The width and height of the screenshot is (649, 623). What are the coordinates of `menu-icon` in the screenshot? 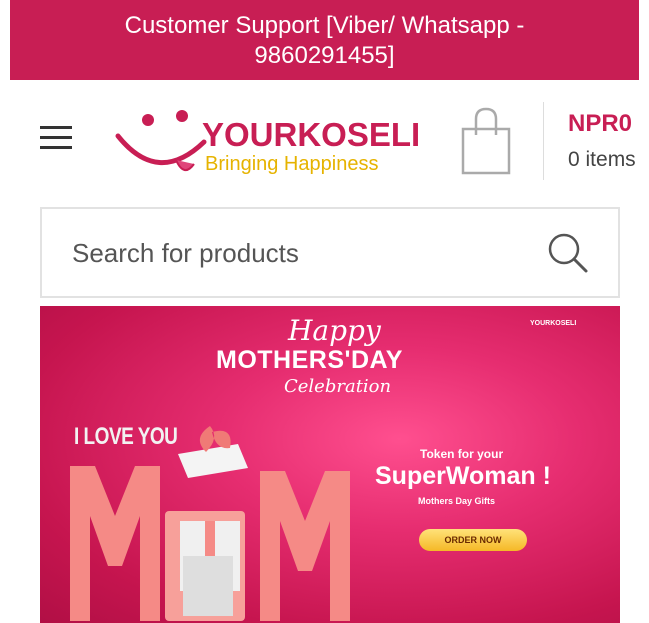 It's located at (56, 139).